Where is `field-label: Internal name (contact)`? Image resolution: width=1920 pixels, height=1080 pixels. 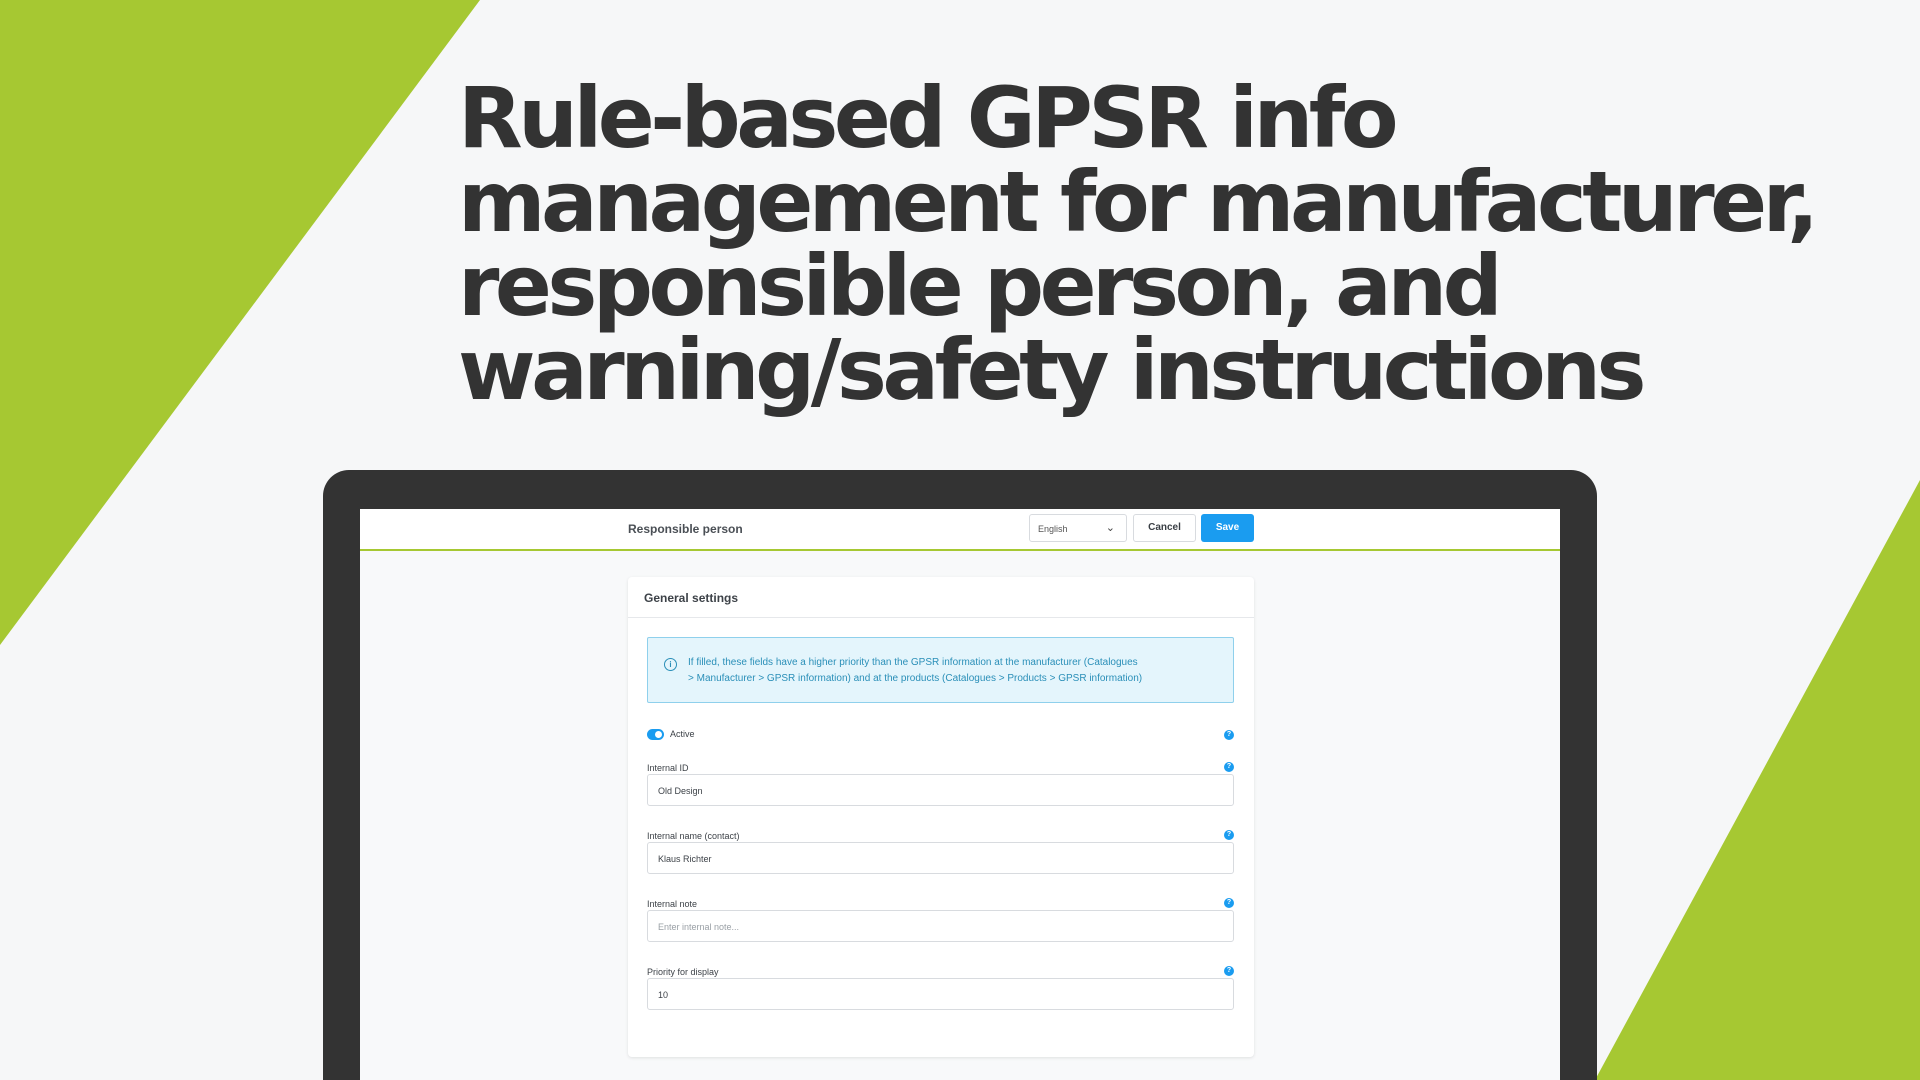
field-label: Internal name (contact) is located at coordinates (693, 836).